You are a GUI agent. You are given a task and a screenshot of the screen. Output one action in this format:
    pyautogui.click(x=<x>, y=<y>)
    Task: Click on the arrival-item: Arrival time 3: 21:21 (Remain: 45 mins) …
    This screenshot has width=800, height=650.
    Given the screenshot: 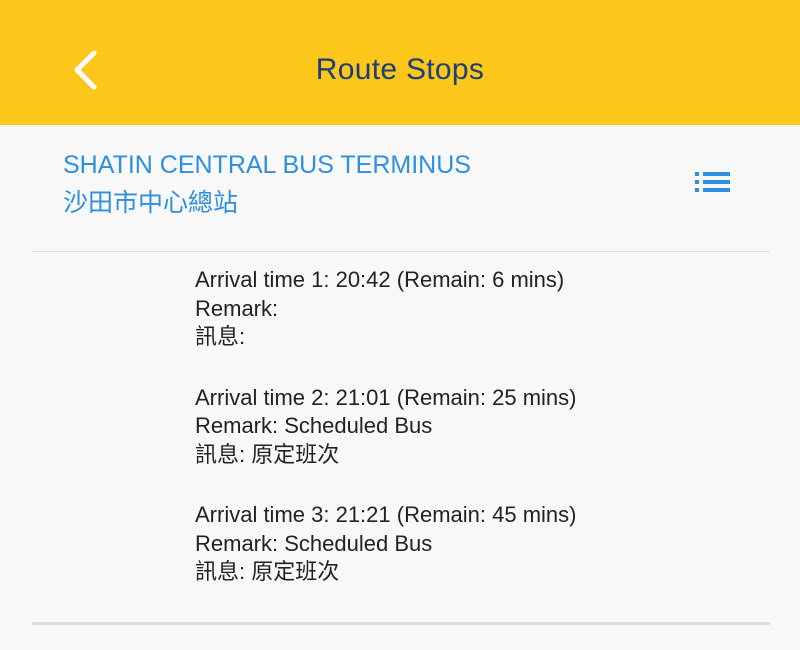 What is the action you would take?
    pyautogui.click(x=475, y=544)
    